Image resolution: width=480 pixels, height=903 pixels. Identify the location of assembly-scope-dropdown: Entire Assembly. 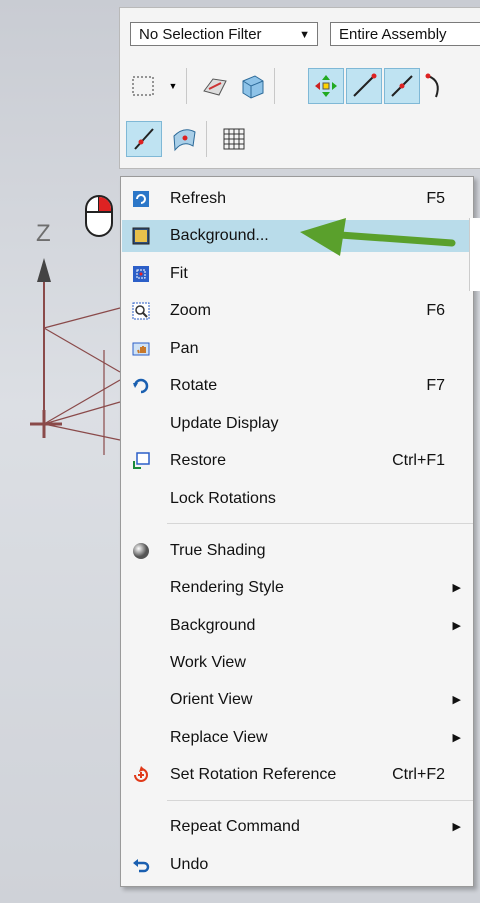
(405, 34).